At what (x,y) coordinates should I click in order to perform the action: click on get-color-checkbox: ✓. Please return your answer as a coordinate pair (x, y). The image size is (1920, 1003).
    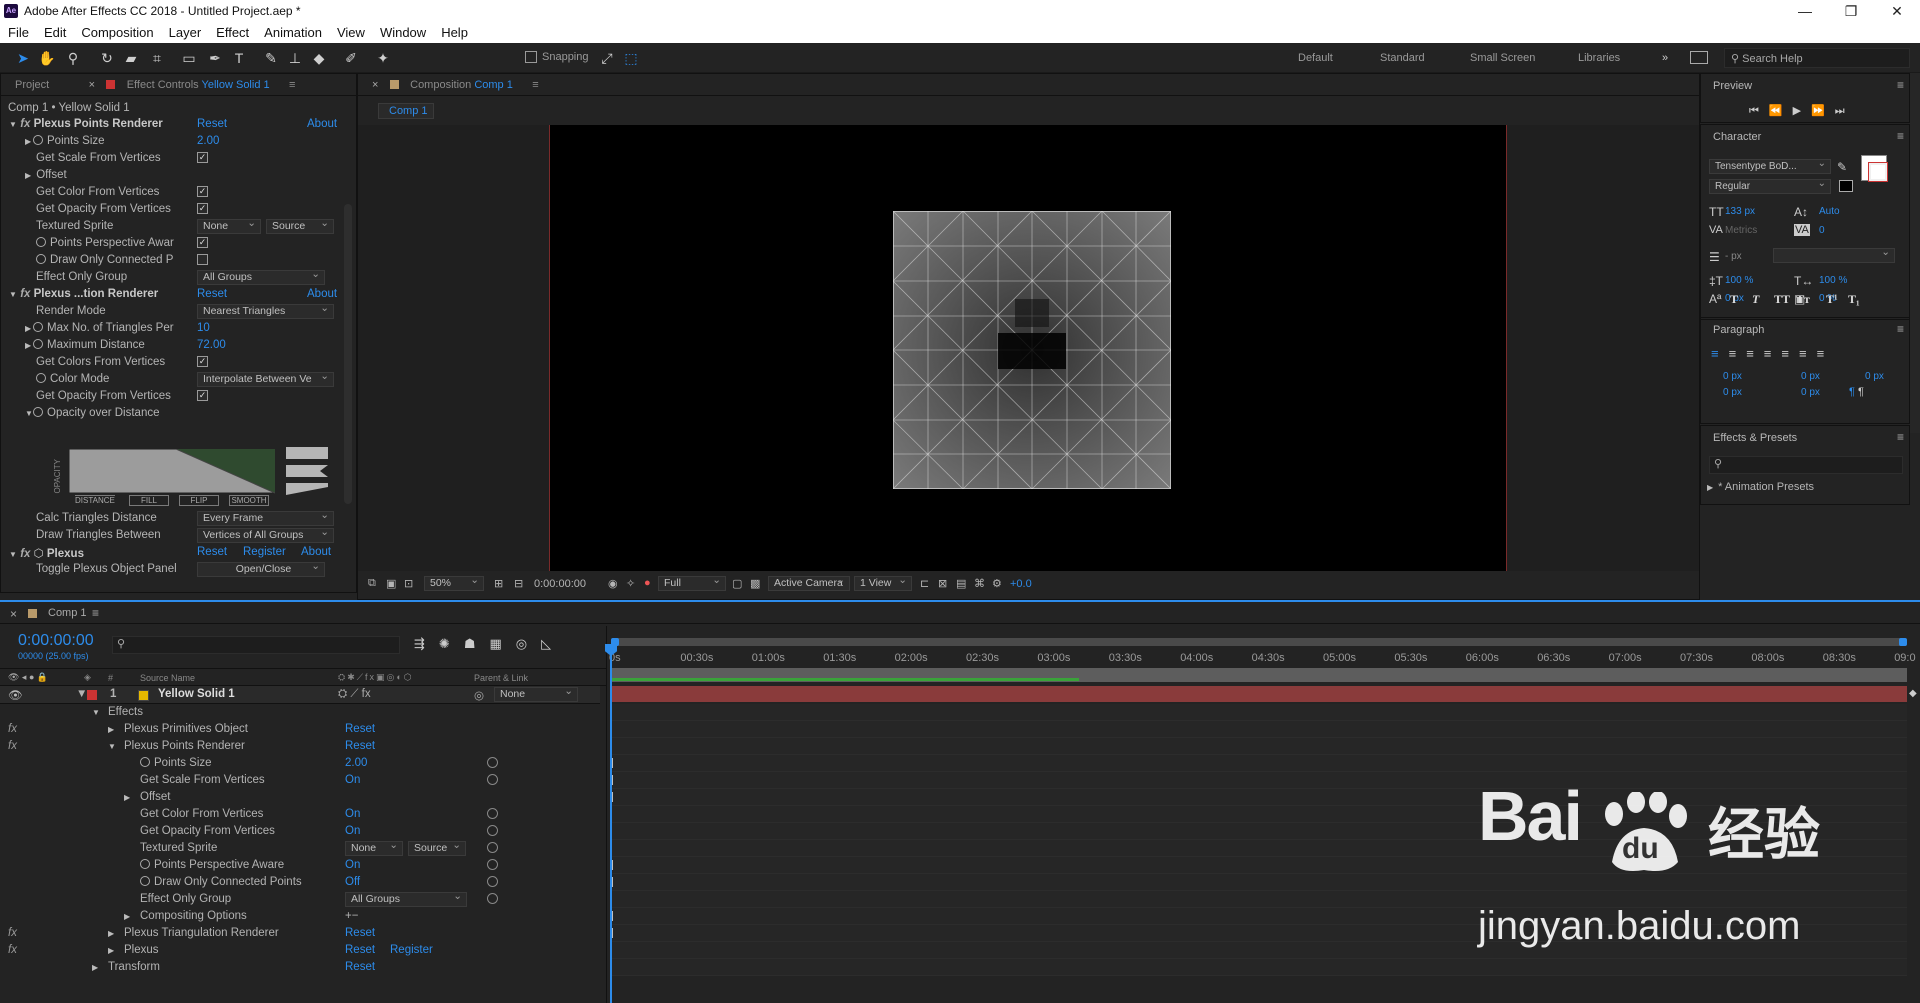
    Looking at the image, I should click on (202, 191).